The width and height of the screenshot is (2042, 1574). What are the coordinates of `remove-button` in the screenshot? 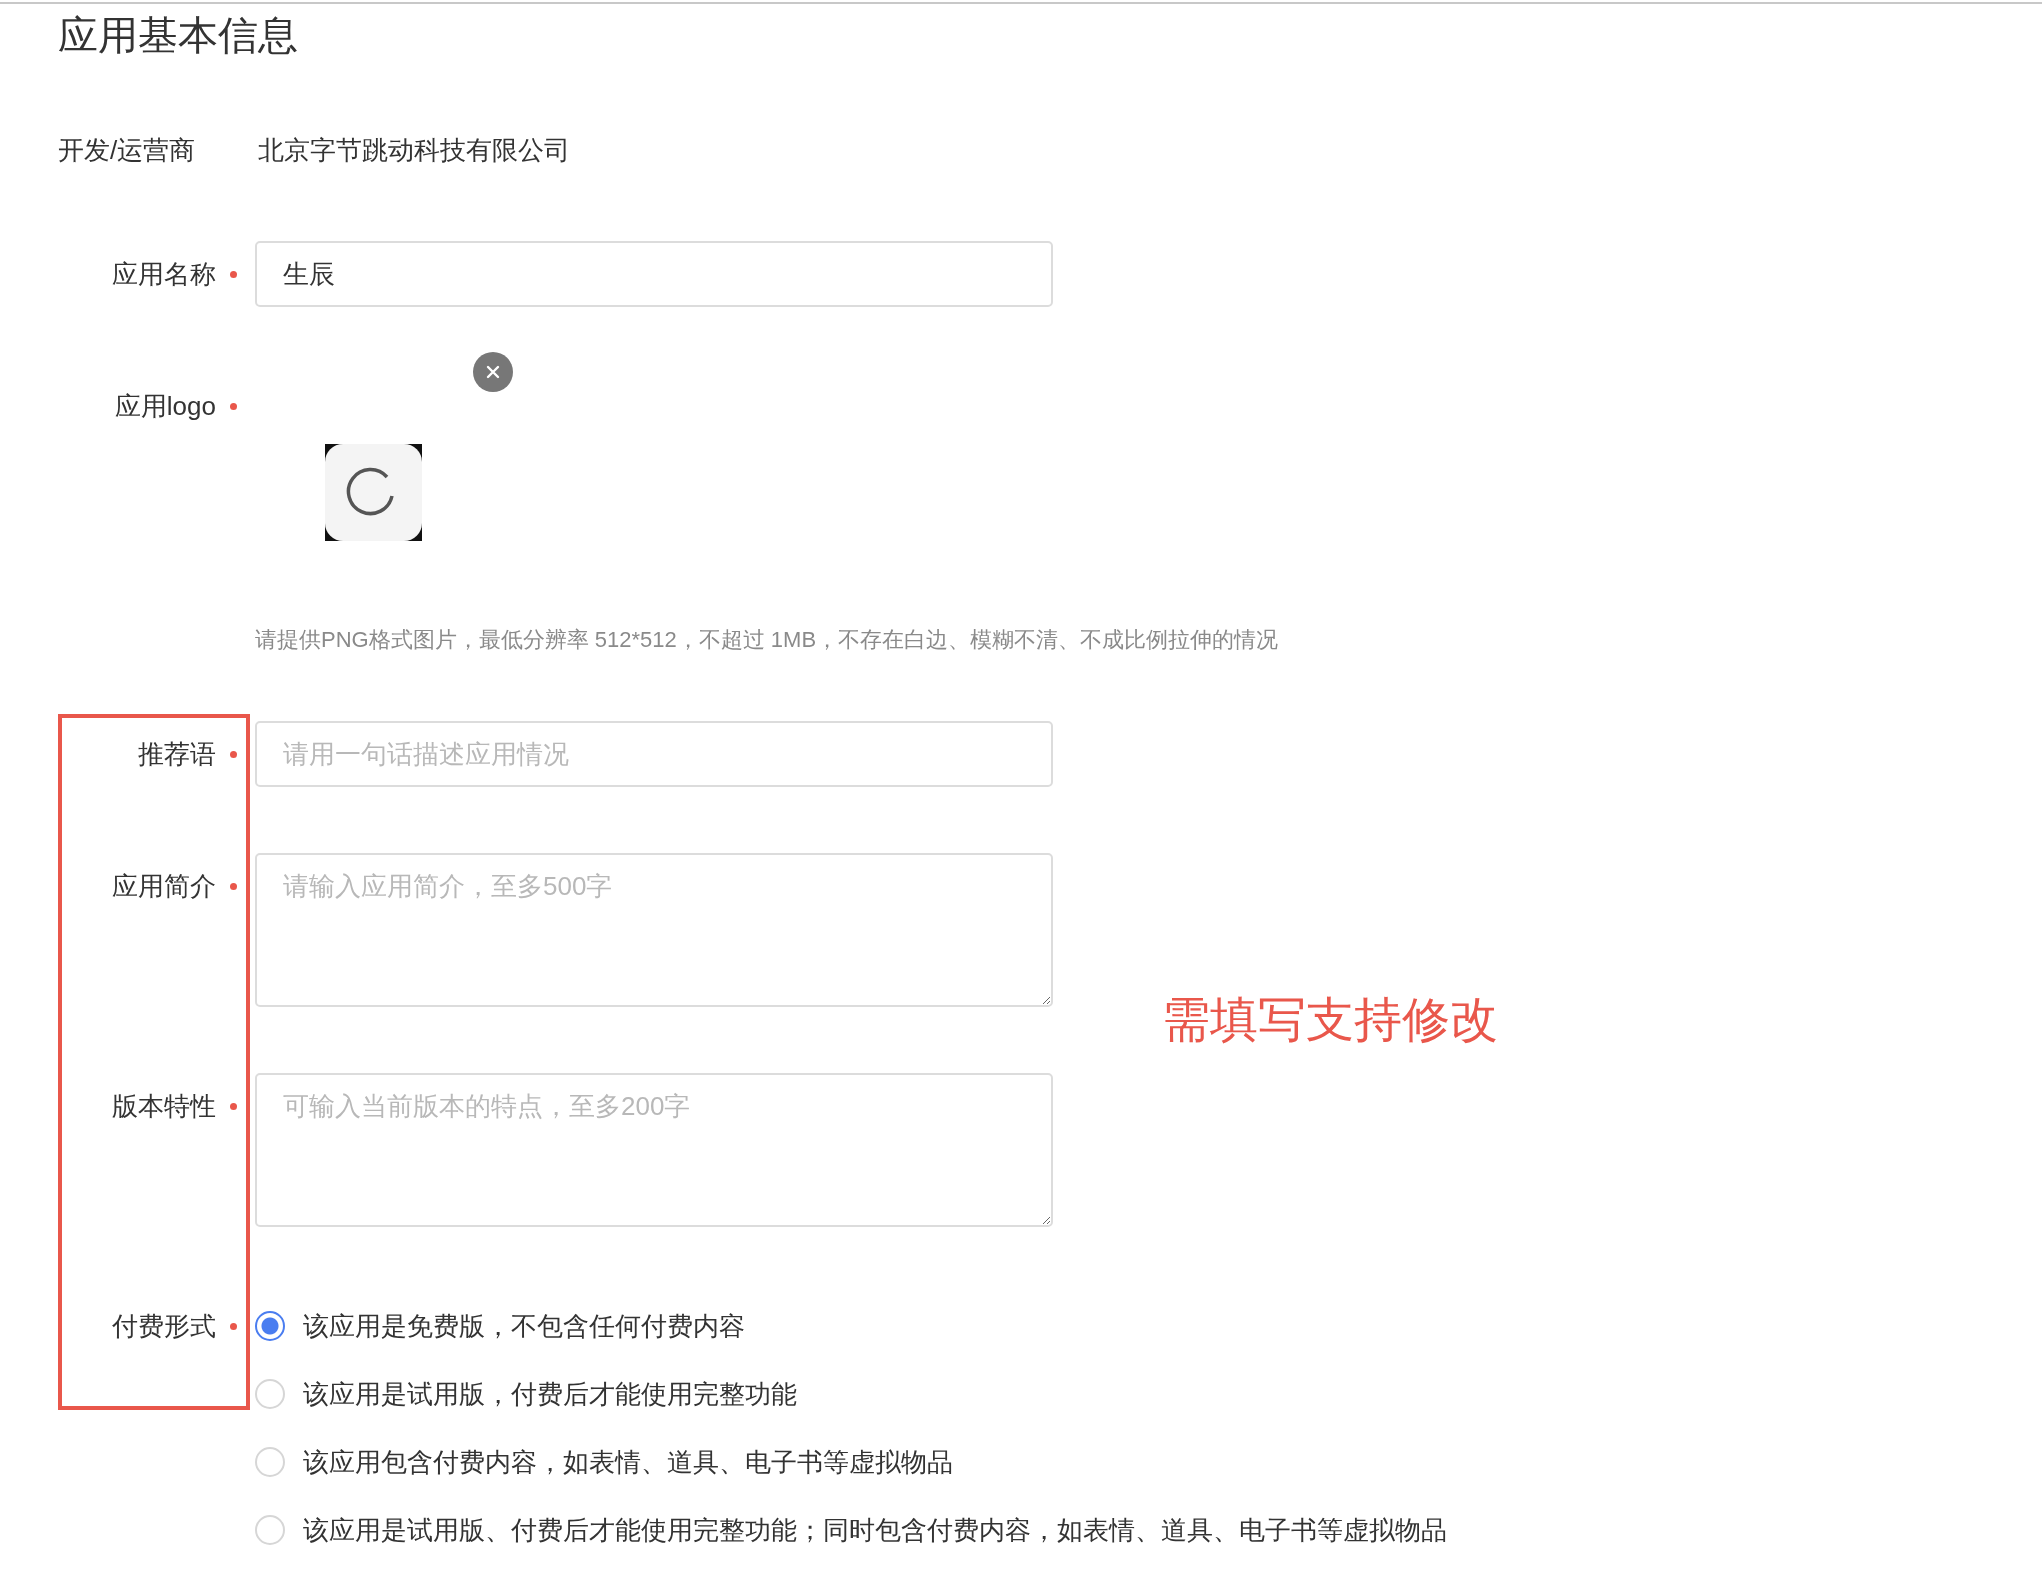 It's located at (493, 372).